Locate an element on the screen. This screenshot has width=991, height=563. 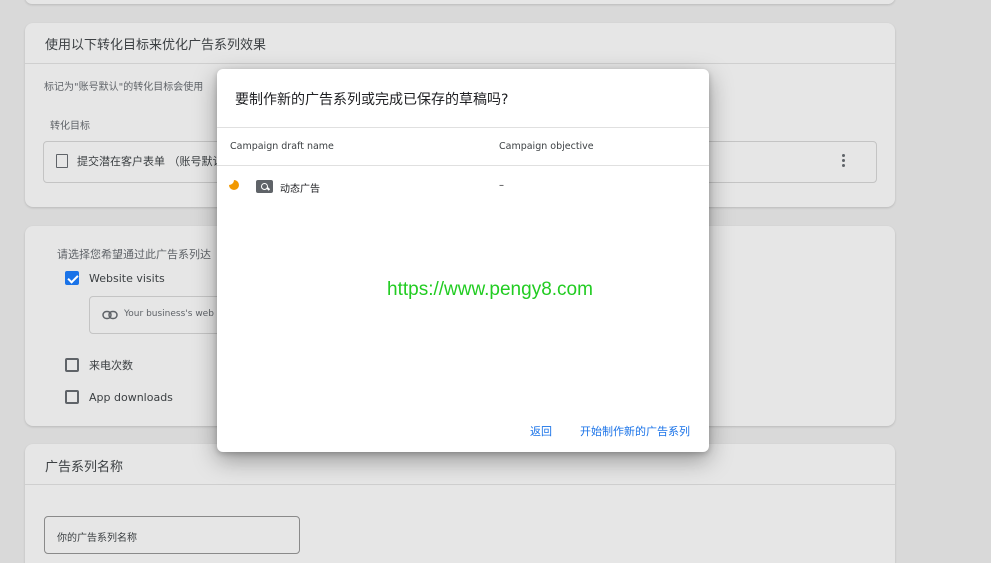
column-header-objective: Campaign objective is located at coordinates (546, 146).